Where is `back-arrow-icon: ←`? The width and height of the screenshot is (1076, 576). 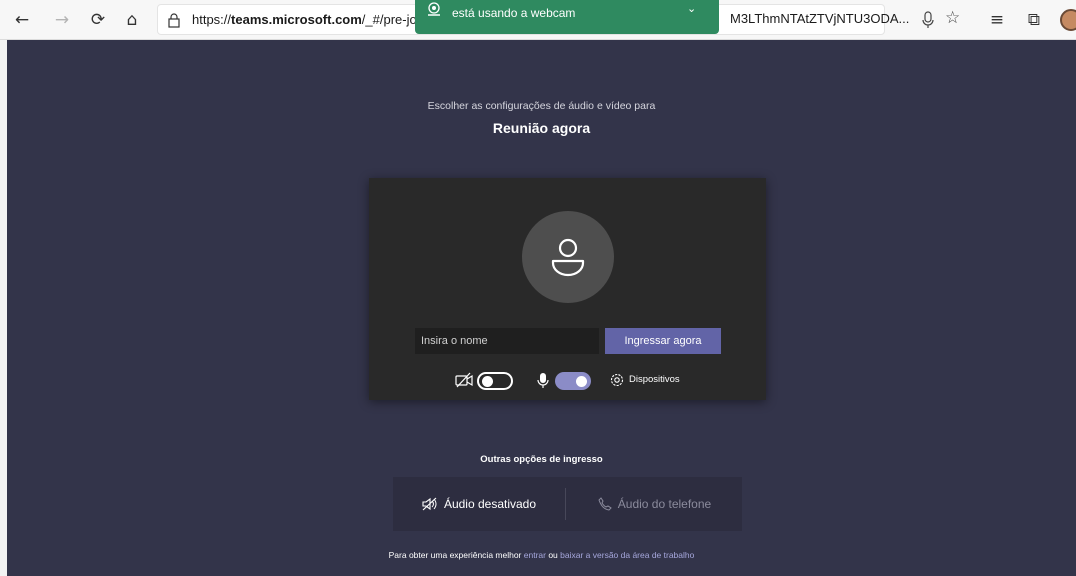 back-arrow-icon: ← is located at coordinates (22, 20).